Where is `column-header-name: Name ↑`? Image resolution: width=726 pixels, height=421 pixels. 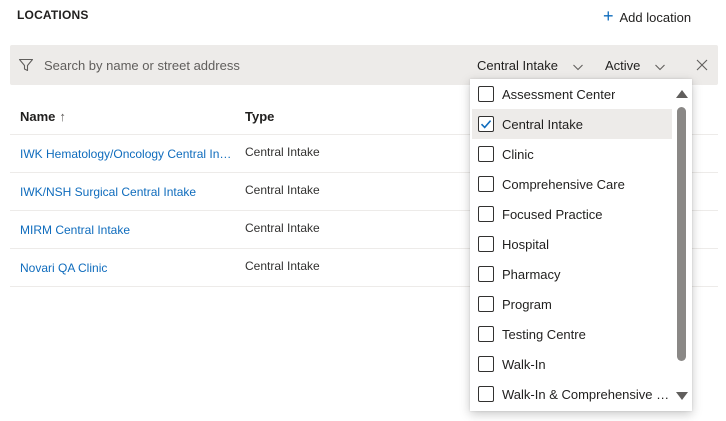 column-header-name: Name ↑ is located at coordinates (43, 116).